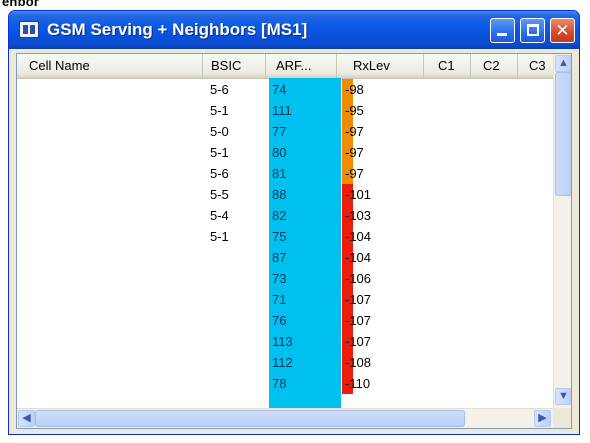 The height and width of the screenshot is (443, 590). What do you see at coordinates (279, 320) in the screenshot?
I see `arfcn-cell: 76` at bounding box center [279, 320].